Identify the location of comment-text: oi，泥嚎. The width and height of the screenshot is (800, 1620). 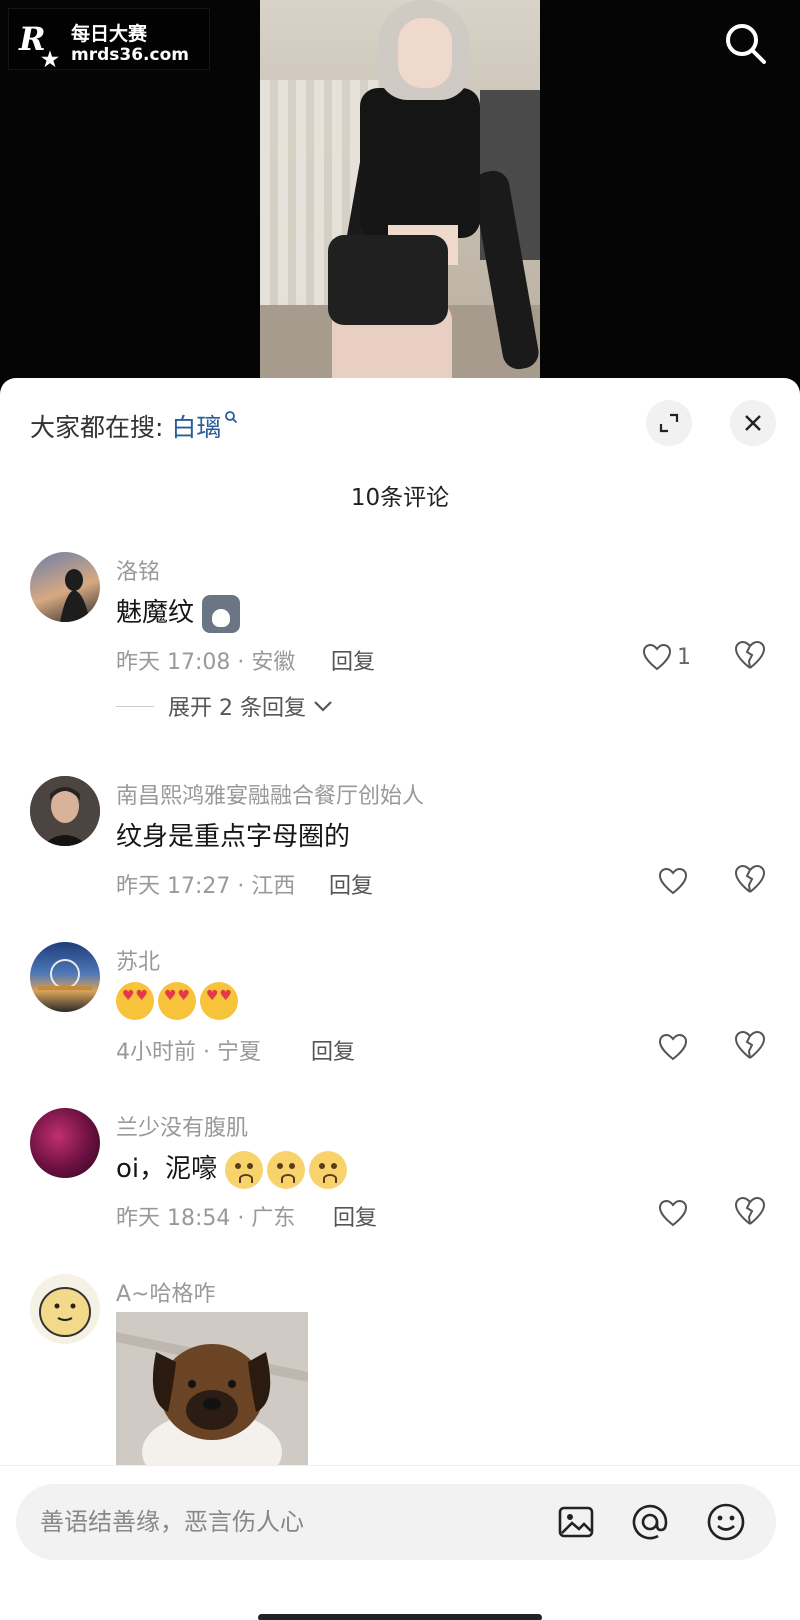
(233, 1168).